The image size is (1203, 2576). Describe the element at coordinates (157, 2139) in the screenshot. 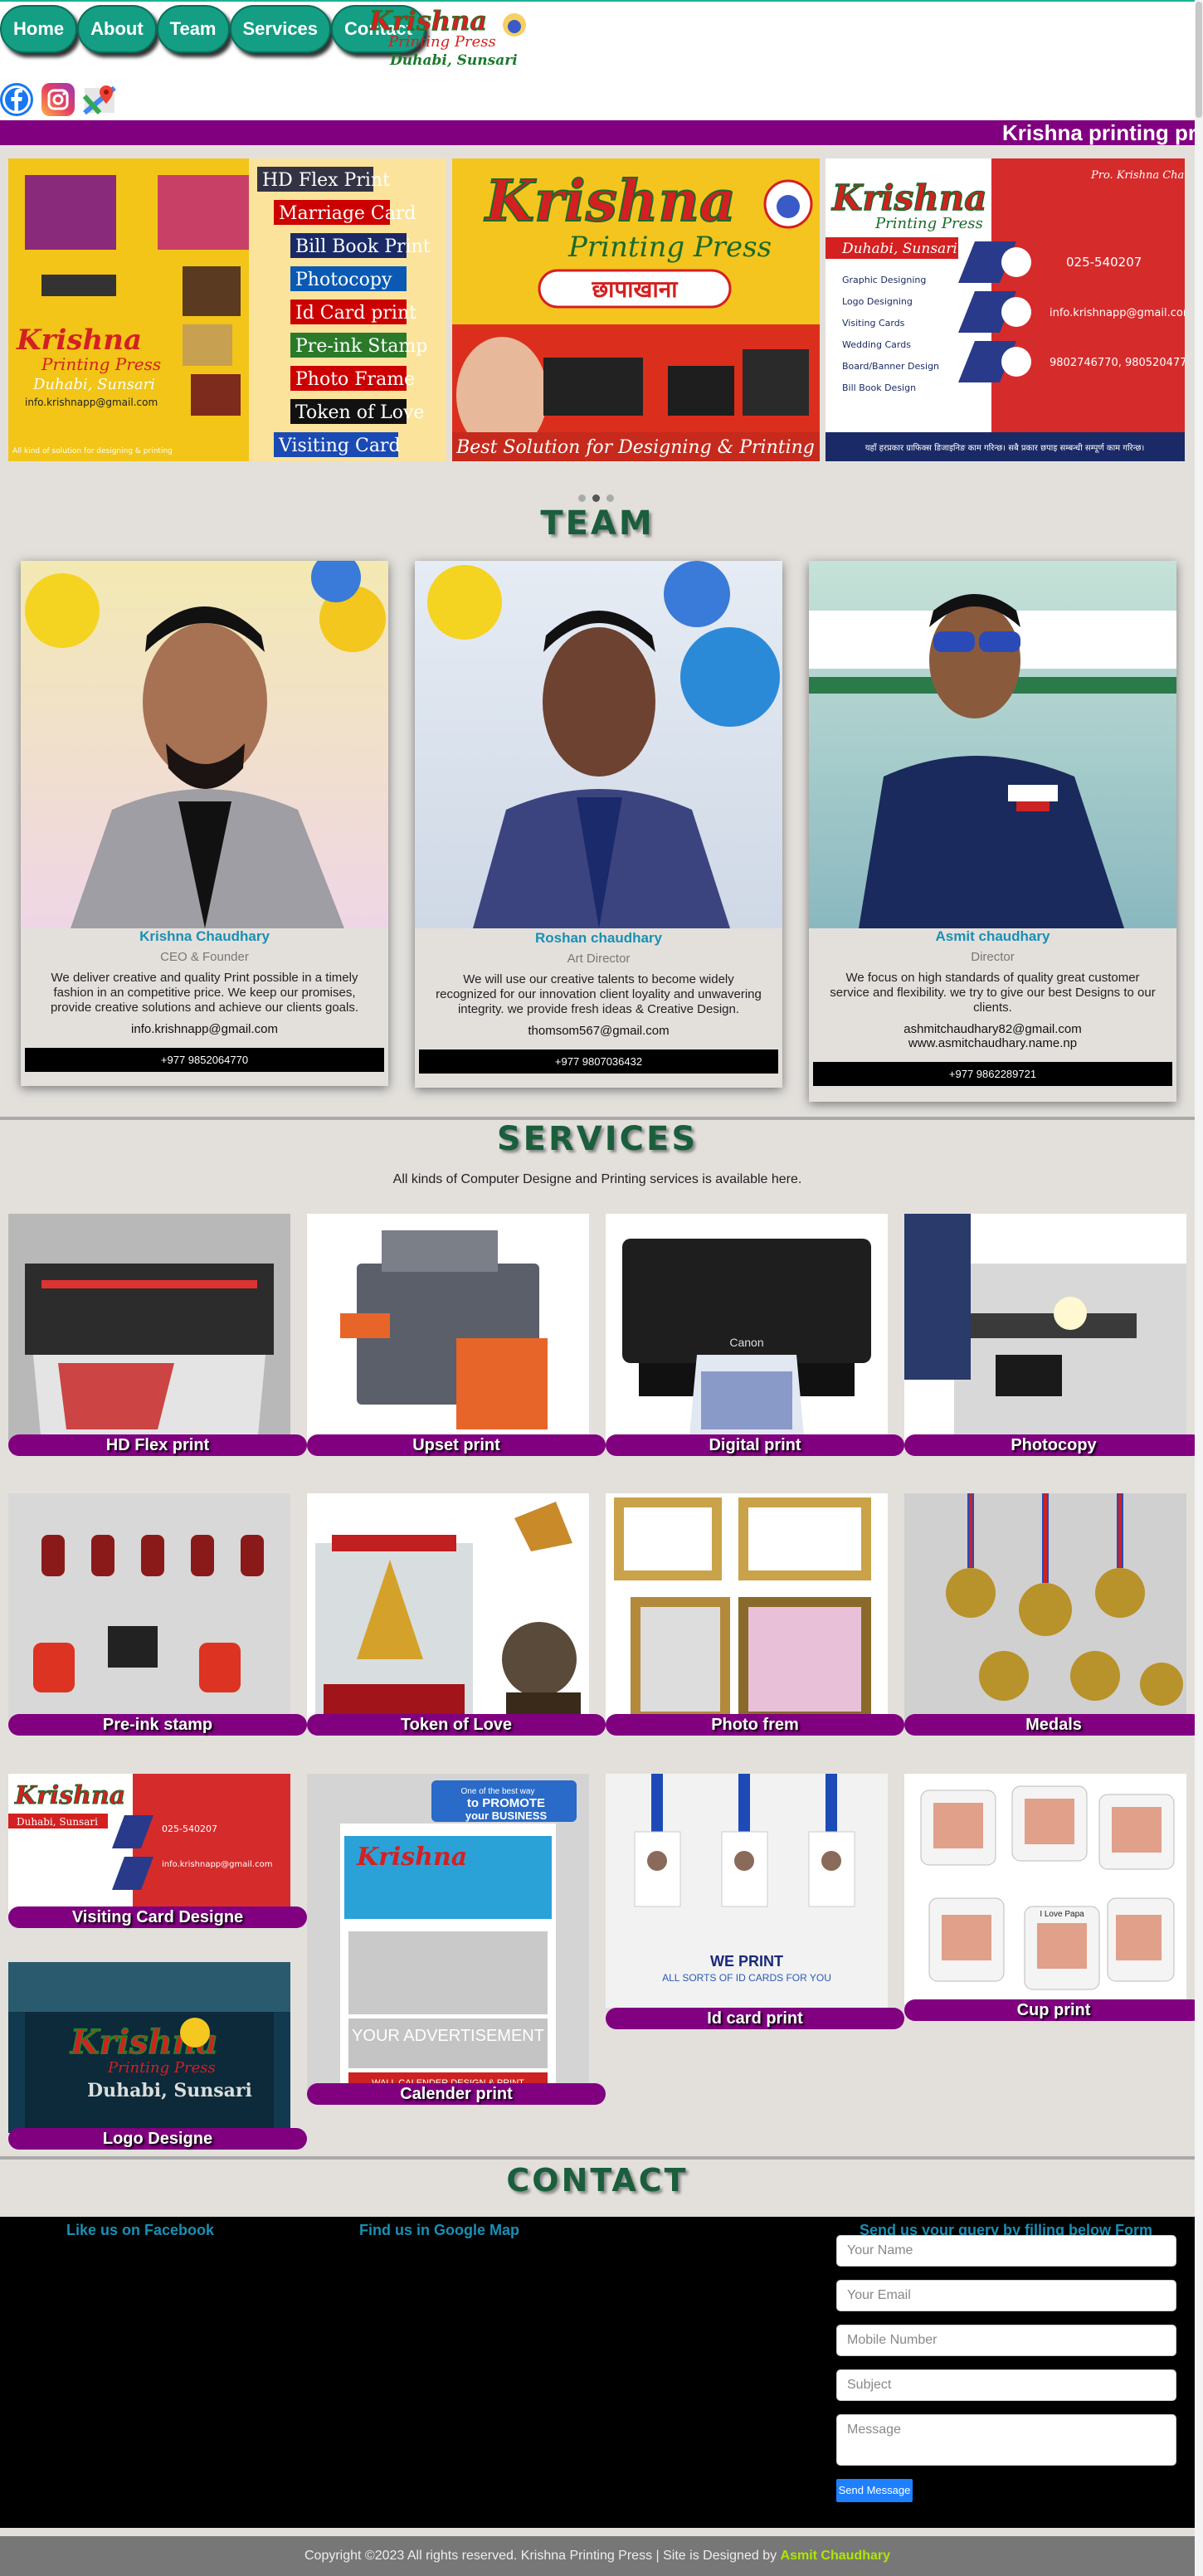

I see `service-label: Logo Designe` at that location.